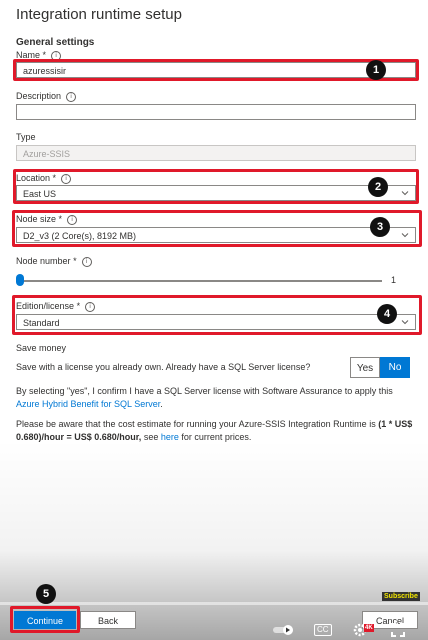 The height and width of the screenshot is (640, 428). Describe the element at coordinates (369, 628) in the screenshot. I see `quality-badge: 4K` at that location.